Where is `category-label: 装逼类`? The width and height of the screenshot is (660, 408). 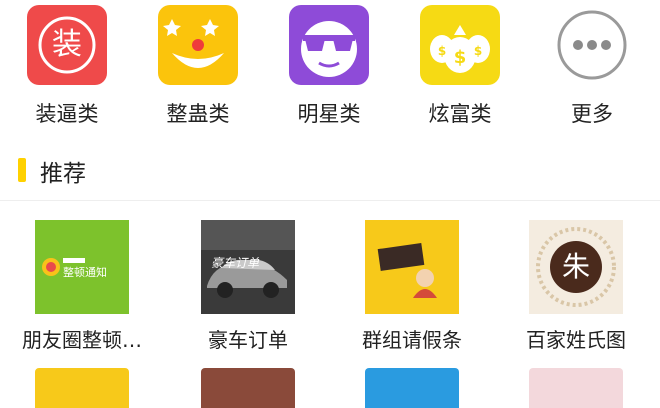
category-label: 装逼类 is located at coordinates (67, 114).